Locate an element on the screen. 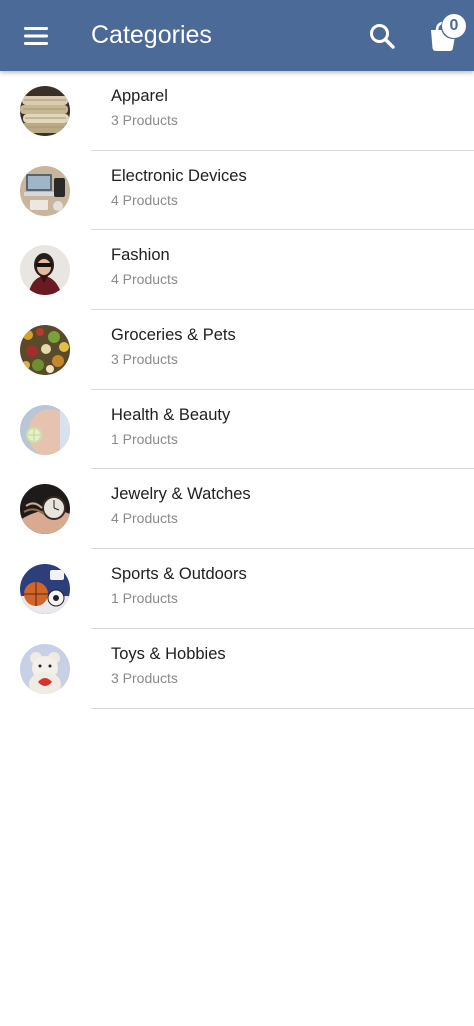  page-title: Categories is located at coordinates (151, 35).